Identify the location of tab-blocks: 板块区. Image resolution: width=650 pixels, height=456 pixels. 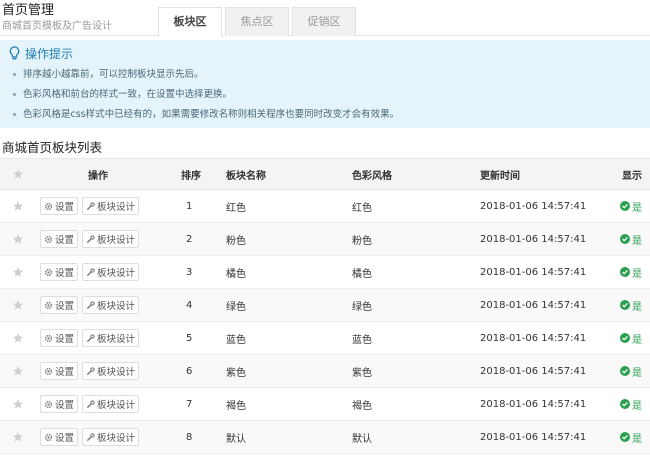
(190, 22).